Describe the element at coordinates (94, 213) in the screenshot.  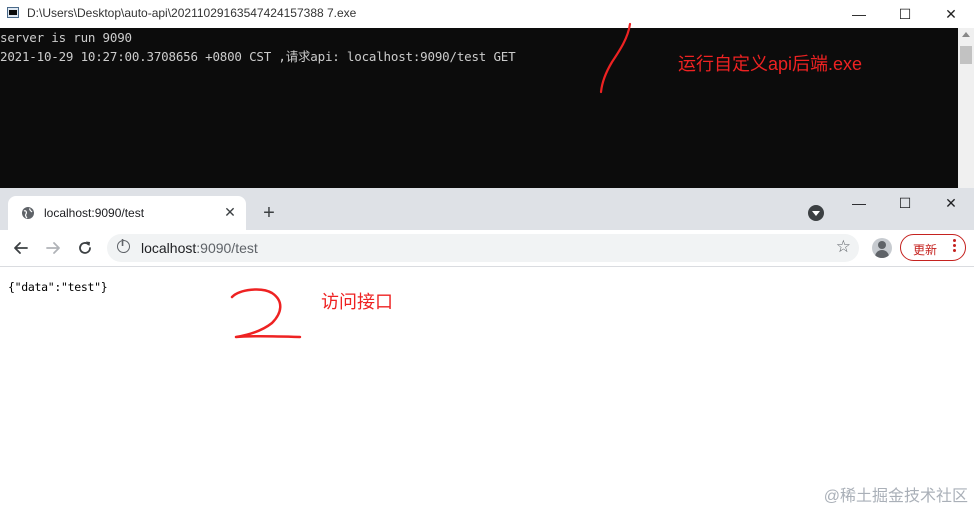
I see `tab-title: localhost:9090/test` at that location.